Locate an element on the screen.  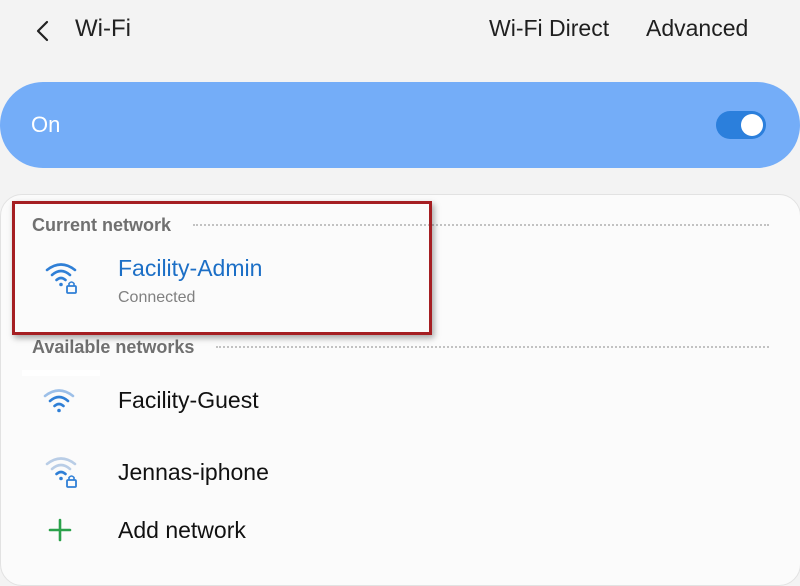
wifi-toggle is located at coordinates (741, 125).